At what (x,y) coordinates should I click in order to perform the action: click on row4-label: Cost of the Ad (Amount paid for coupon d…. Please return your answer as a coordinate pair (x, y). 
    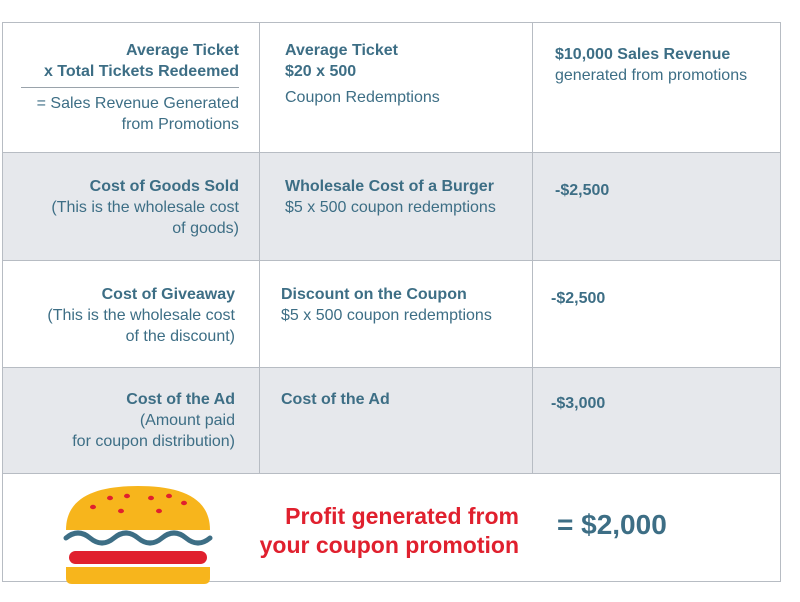
    Looking at the image, I should click on (129, 420).